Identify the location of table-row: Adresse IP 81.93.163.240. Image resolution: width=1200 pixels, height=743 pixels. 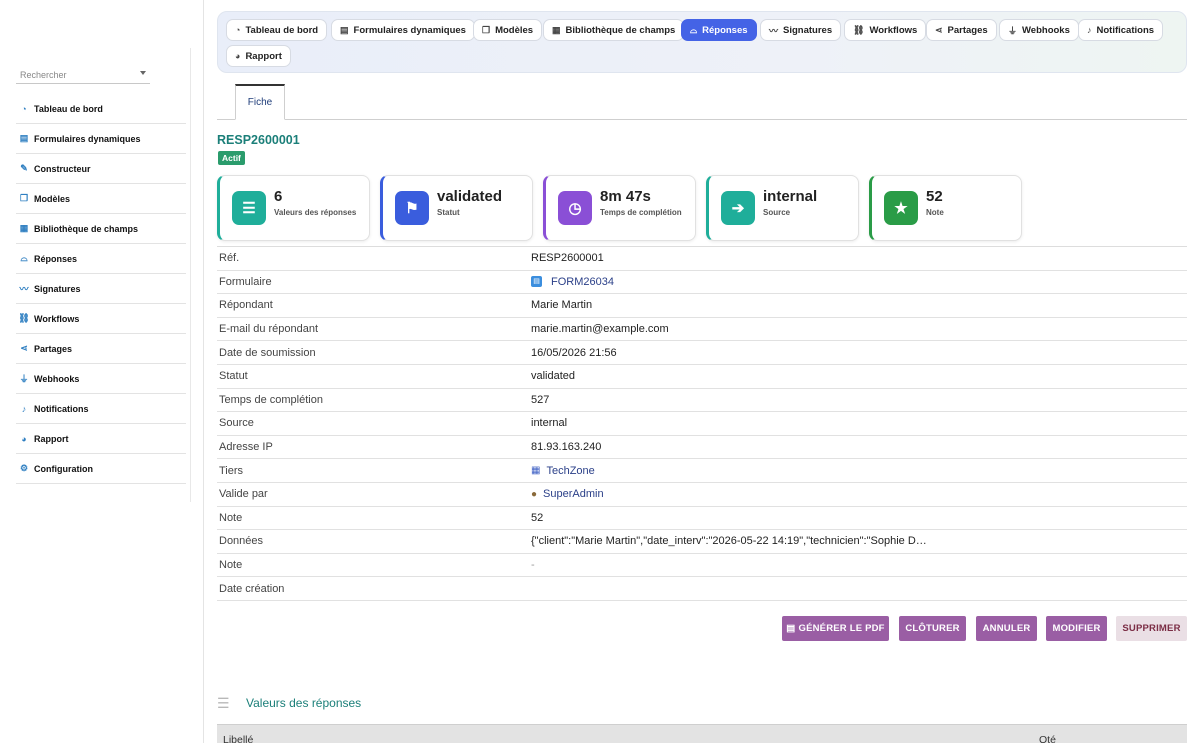
(702, 448).